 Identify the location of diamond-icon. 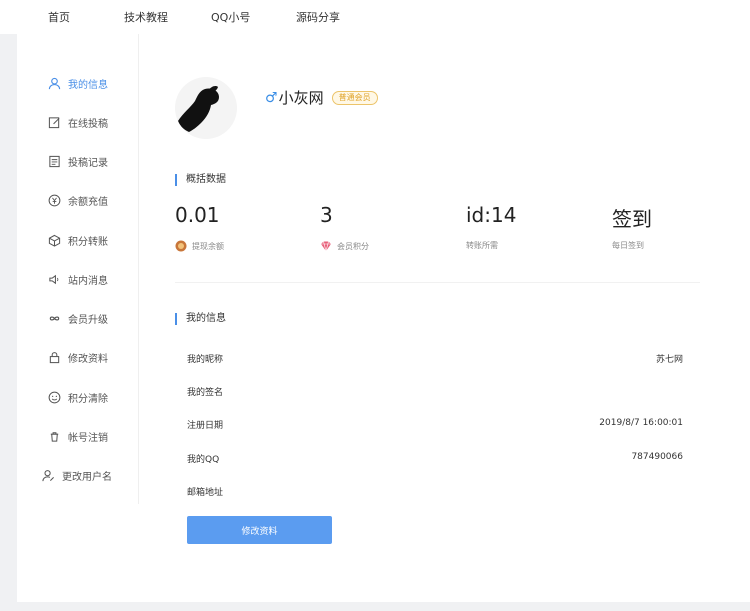
(326, 246).